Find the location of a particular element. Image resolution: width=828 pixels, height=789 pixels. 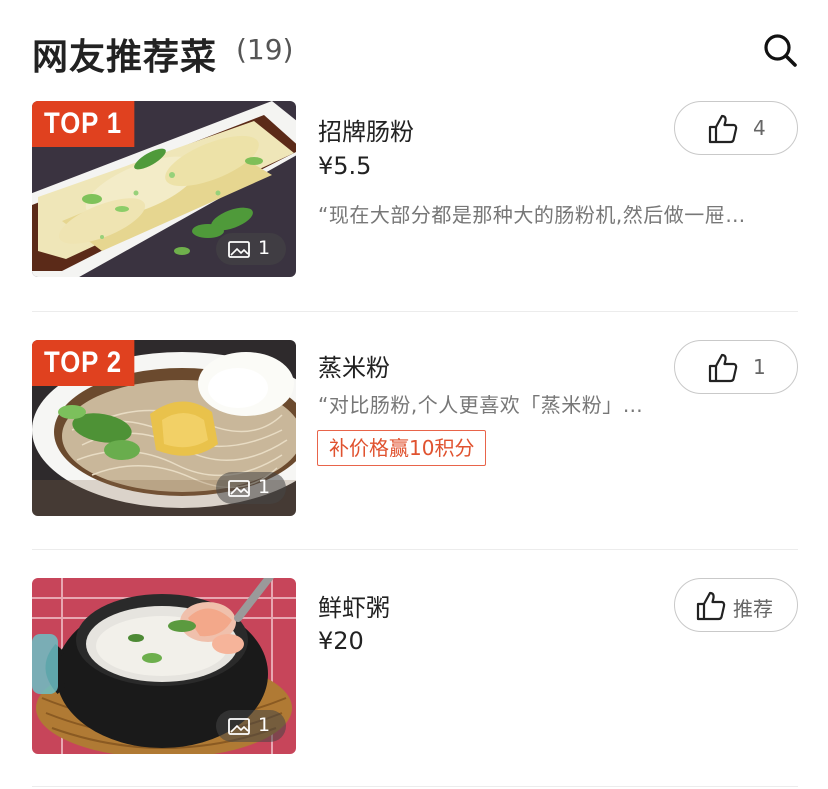

rank-badge: TOP 1 is located at coordinates (83, 124).